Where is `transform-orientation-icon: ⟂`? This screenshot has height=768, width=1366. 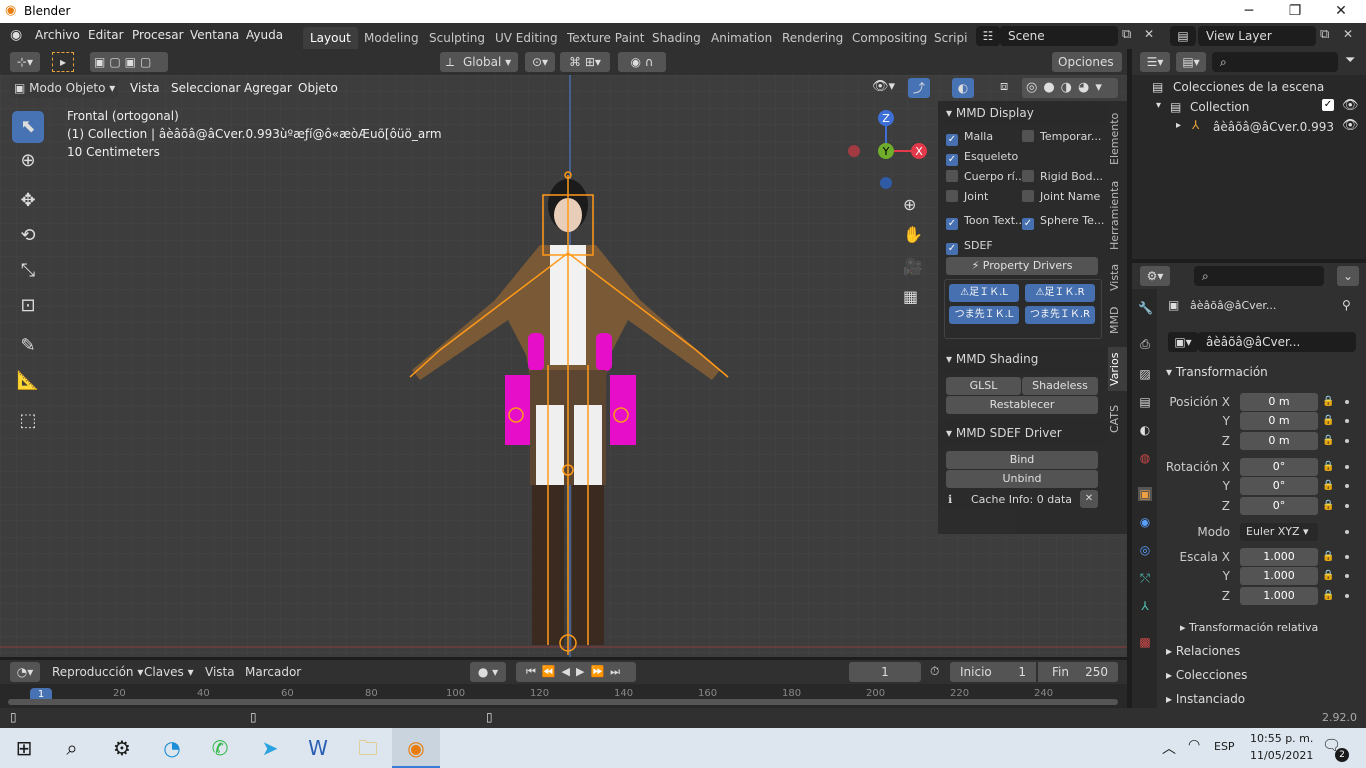 transform-orientation-icon: ⟂ is located at coordinates (450, 62).